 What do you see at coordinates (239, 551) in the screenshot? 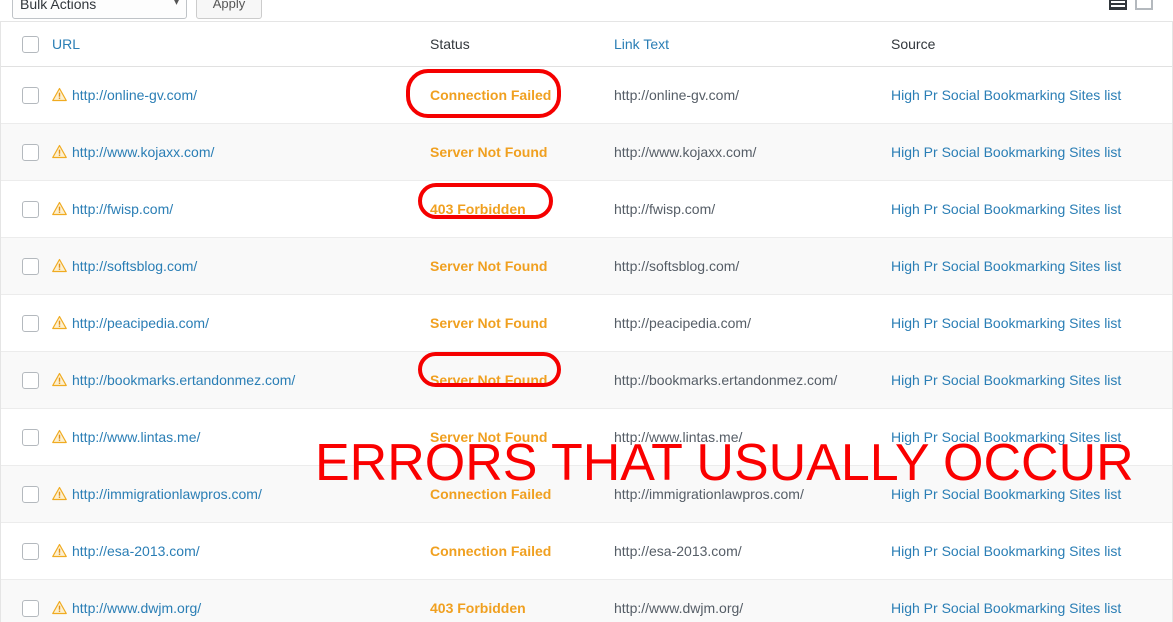
I see `row-url-cell: http://esa-2013.com/` at bounding box center [239, 551].